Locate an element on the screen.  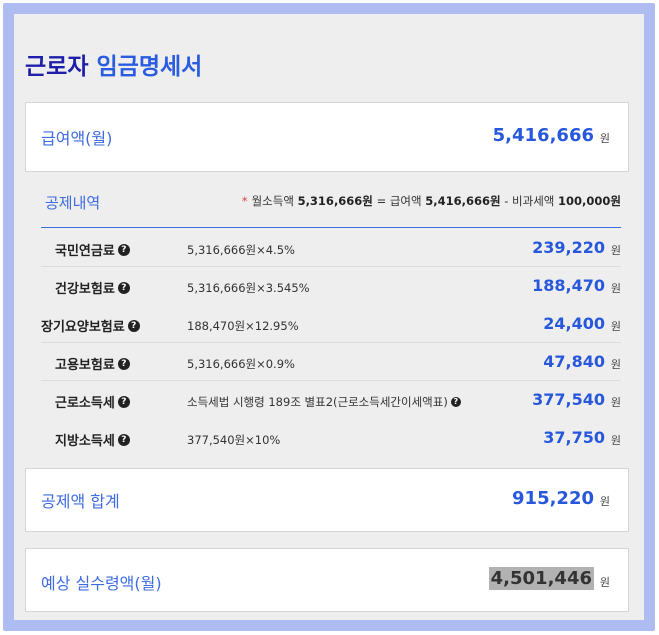
deduction-formula: 소득세법 시행령 189조 별표2(근로소득세간이세액표)? is located at coordinates (324, 402).